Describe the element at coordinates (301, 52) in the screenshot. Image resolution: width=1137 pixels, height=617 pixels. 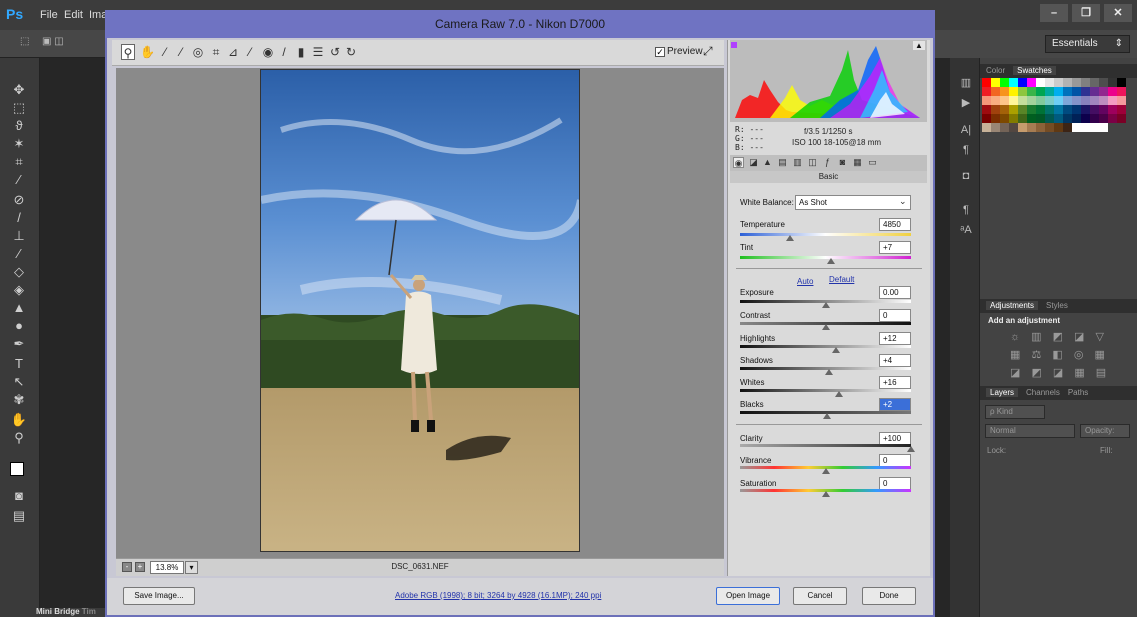
I see `graduated-filter-icon: ▮` at that location.